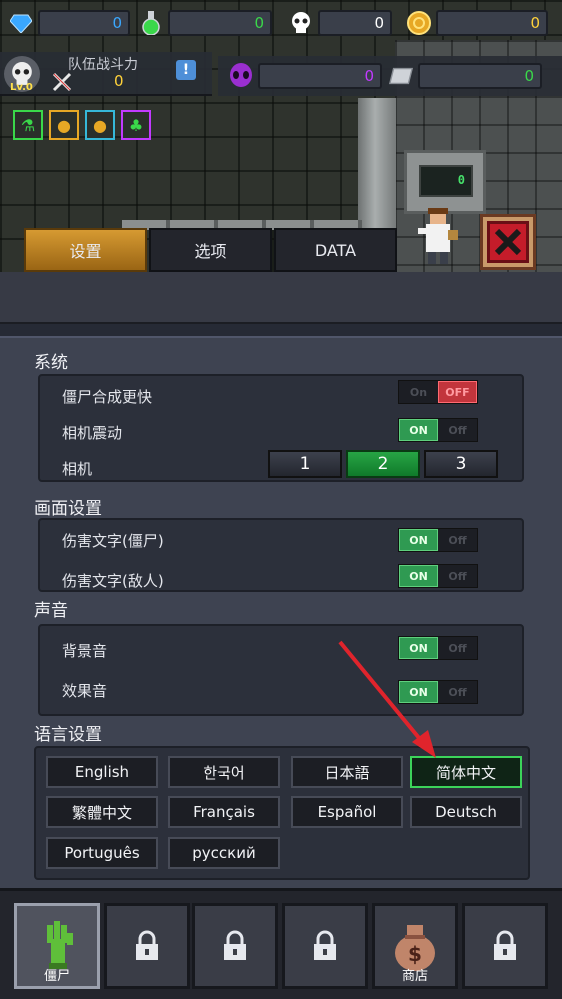 The image size is (562, 999). I want to click on tab-options: 选项, so click(210, 250).